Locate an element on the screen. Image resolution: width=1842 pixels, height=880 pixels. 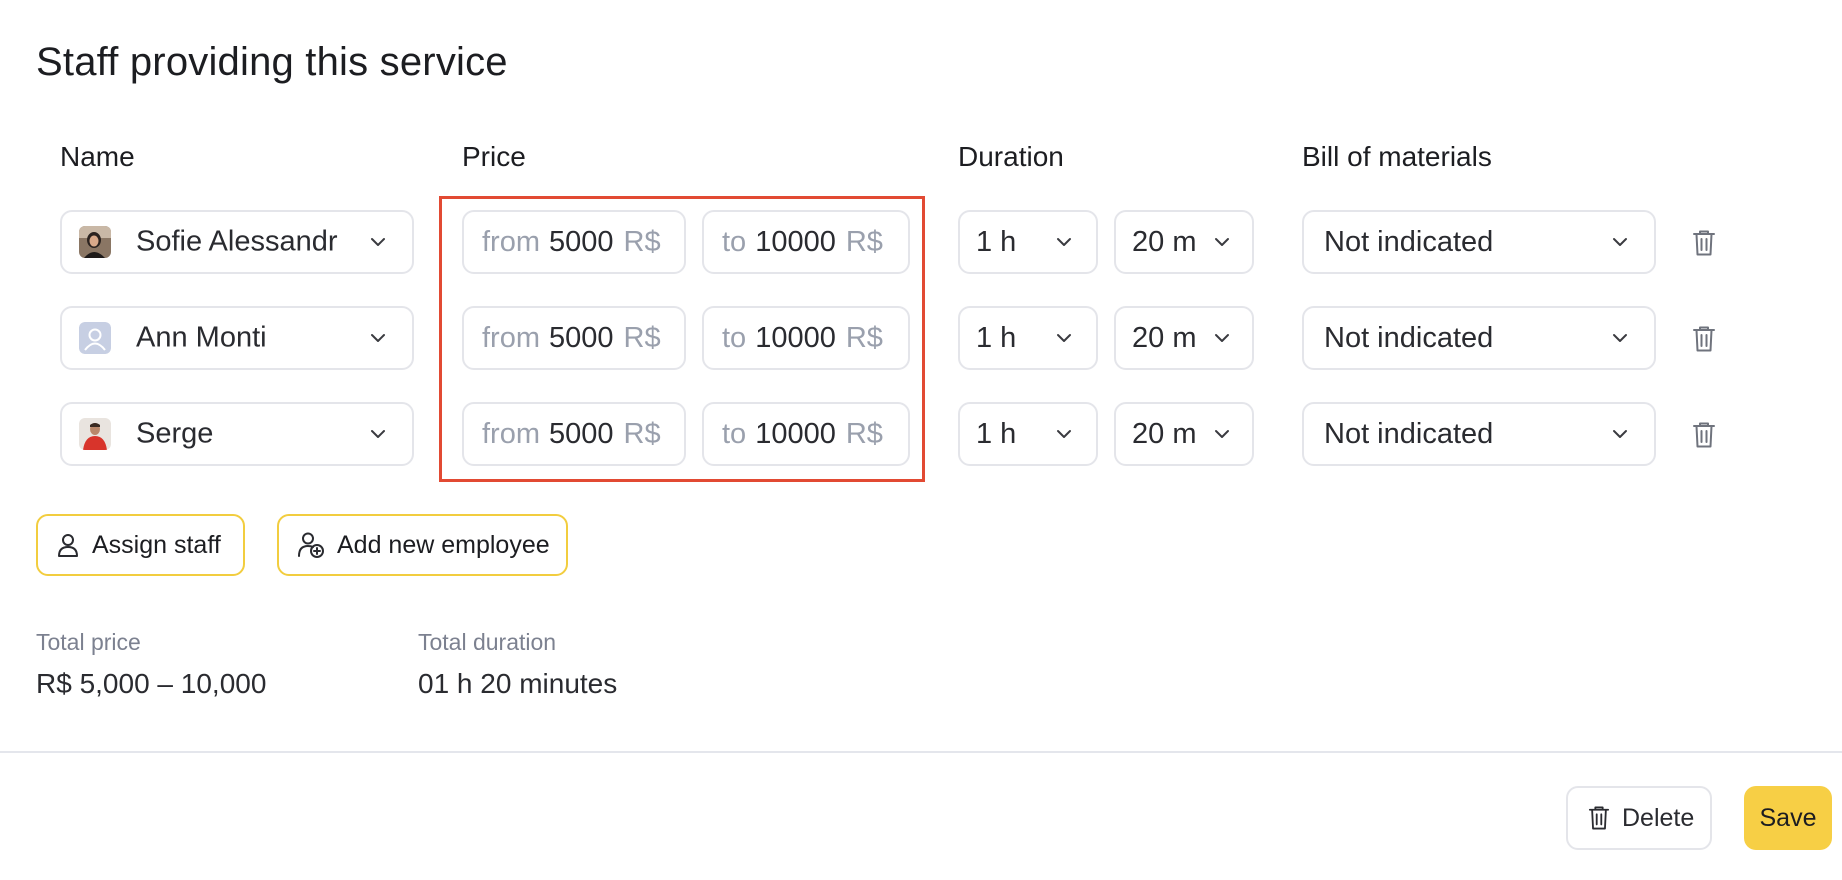
assign-staff-label: Assign staff is located at coordinates (156, 544).